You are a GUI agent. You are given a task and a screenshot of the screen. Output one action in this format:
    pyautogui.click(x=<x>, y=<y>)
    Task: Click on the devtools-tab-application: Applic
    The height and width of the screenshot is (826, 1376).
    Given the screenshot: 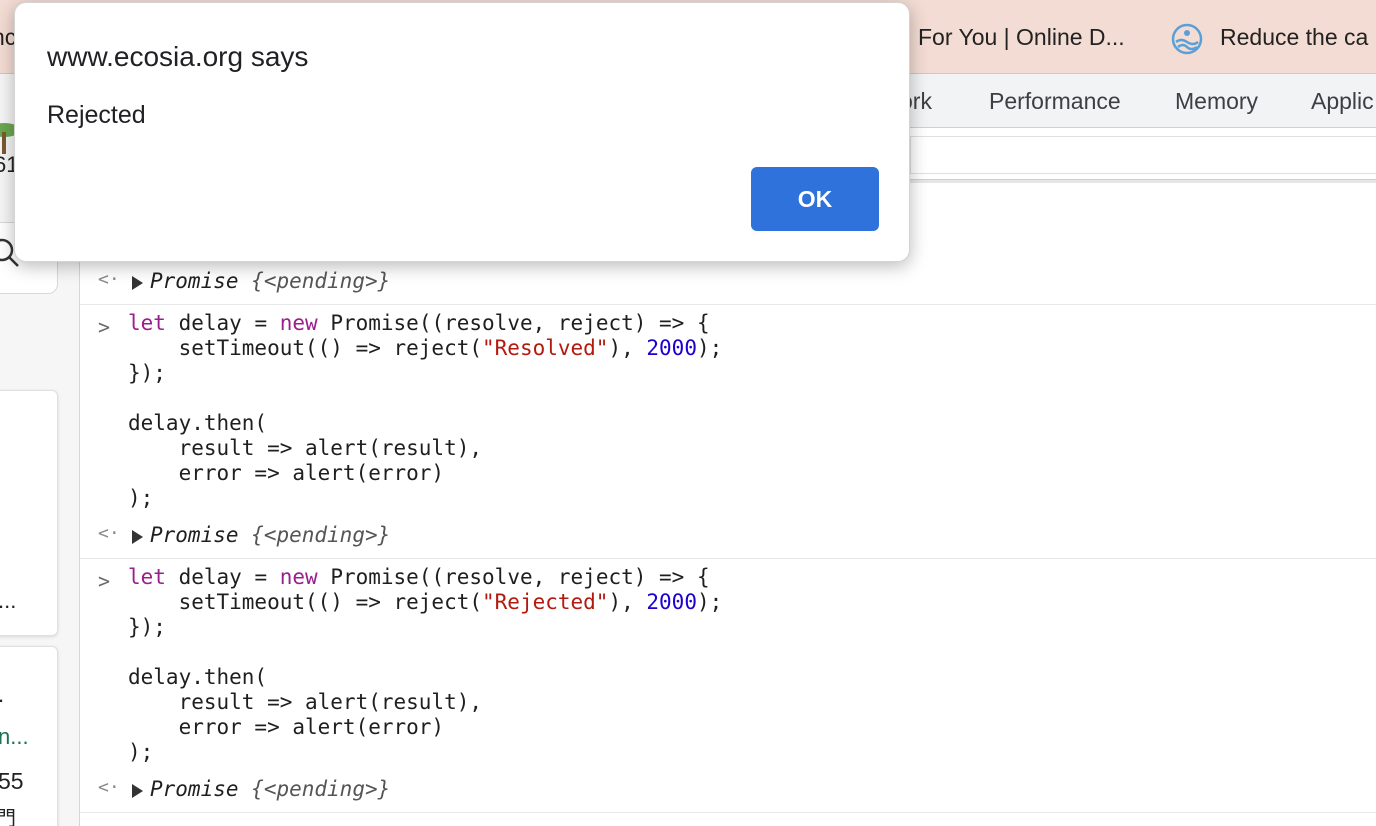 What is the action you would take?
    pyautogui.click(x=1342, y=101)
    